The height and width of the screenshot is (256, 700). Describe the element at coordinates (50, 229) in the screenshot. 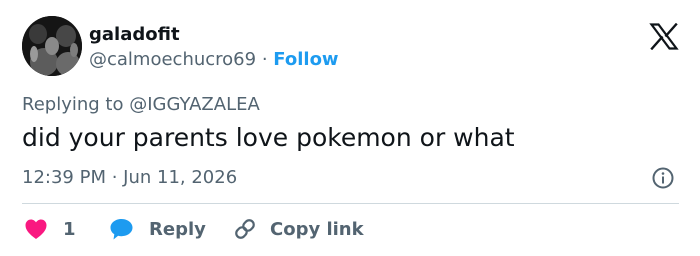

I see `like-button: 1` at that location.